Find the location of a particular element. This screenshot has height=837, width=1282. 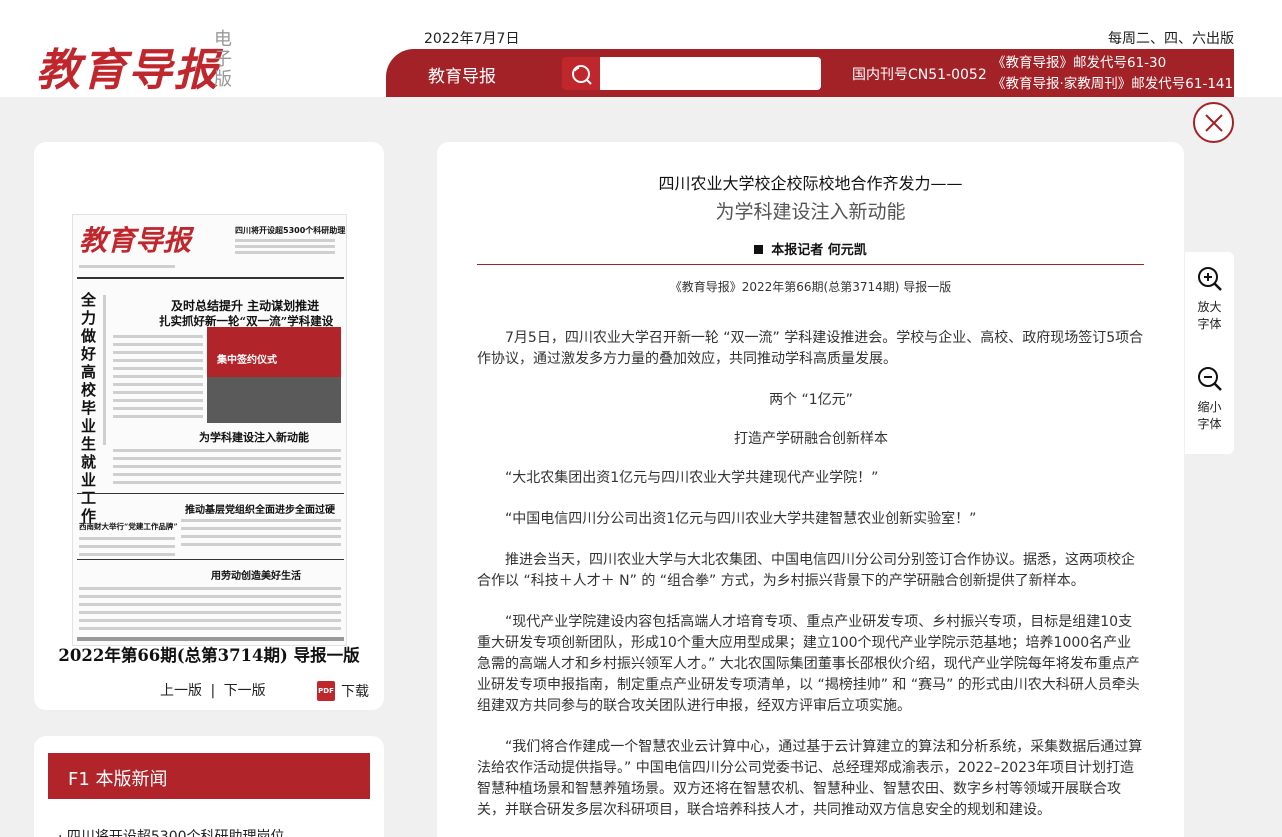

section-heading: 两个 “1亿元” is located at coordinates (811, 400).